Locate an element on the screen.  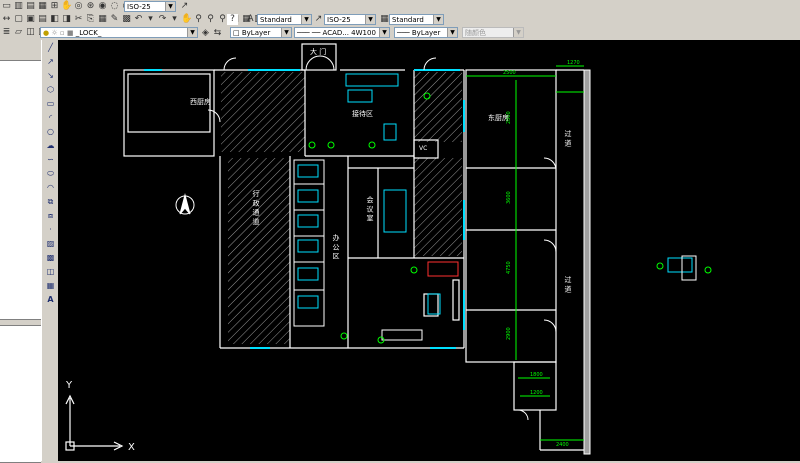
spline-icon: ∽ is located at coordinates (50, 160).